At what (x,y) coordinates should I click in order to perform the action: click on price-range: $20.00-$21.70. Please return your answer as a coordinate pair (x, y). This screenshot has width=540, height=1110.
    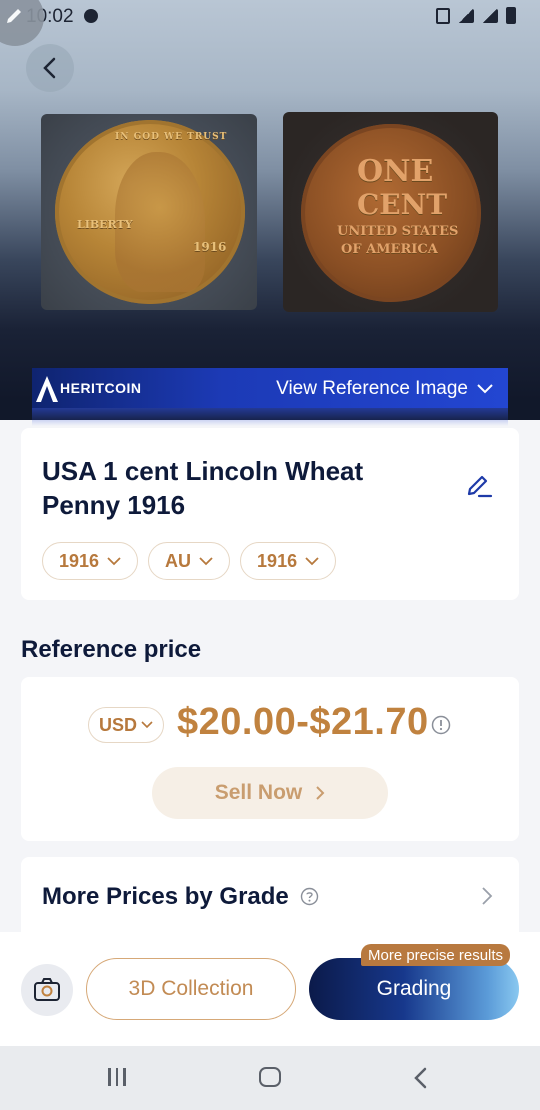
    Looking at the image, I should click on (303, 722).